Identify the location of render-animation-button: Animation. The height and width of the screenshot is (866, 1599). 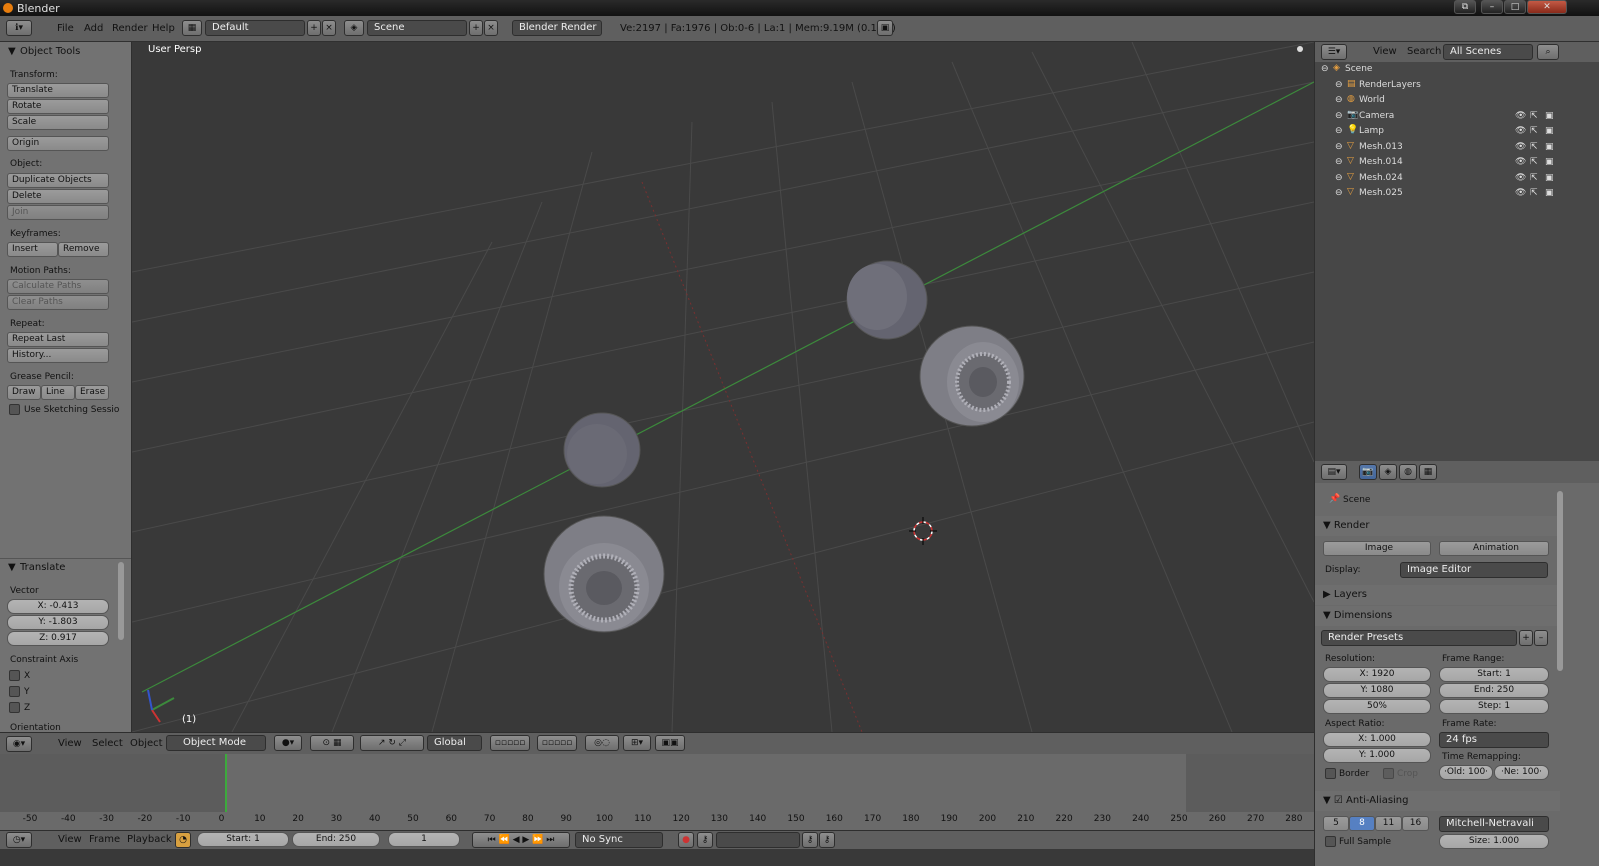
(1494, 548).